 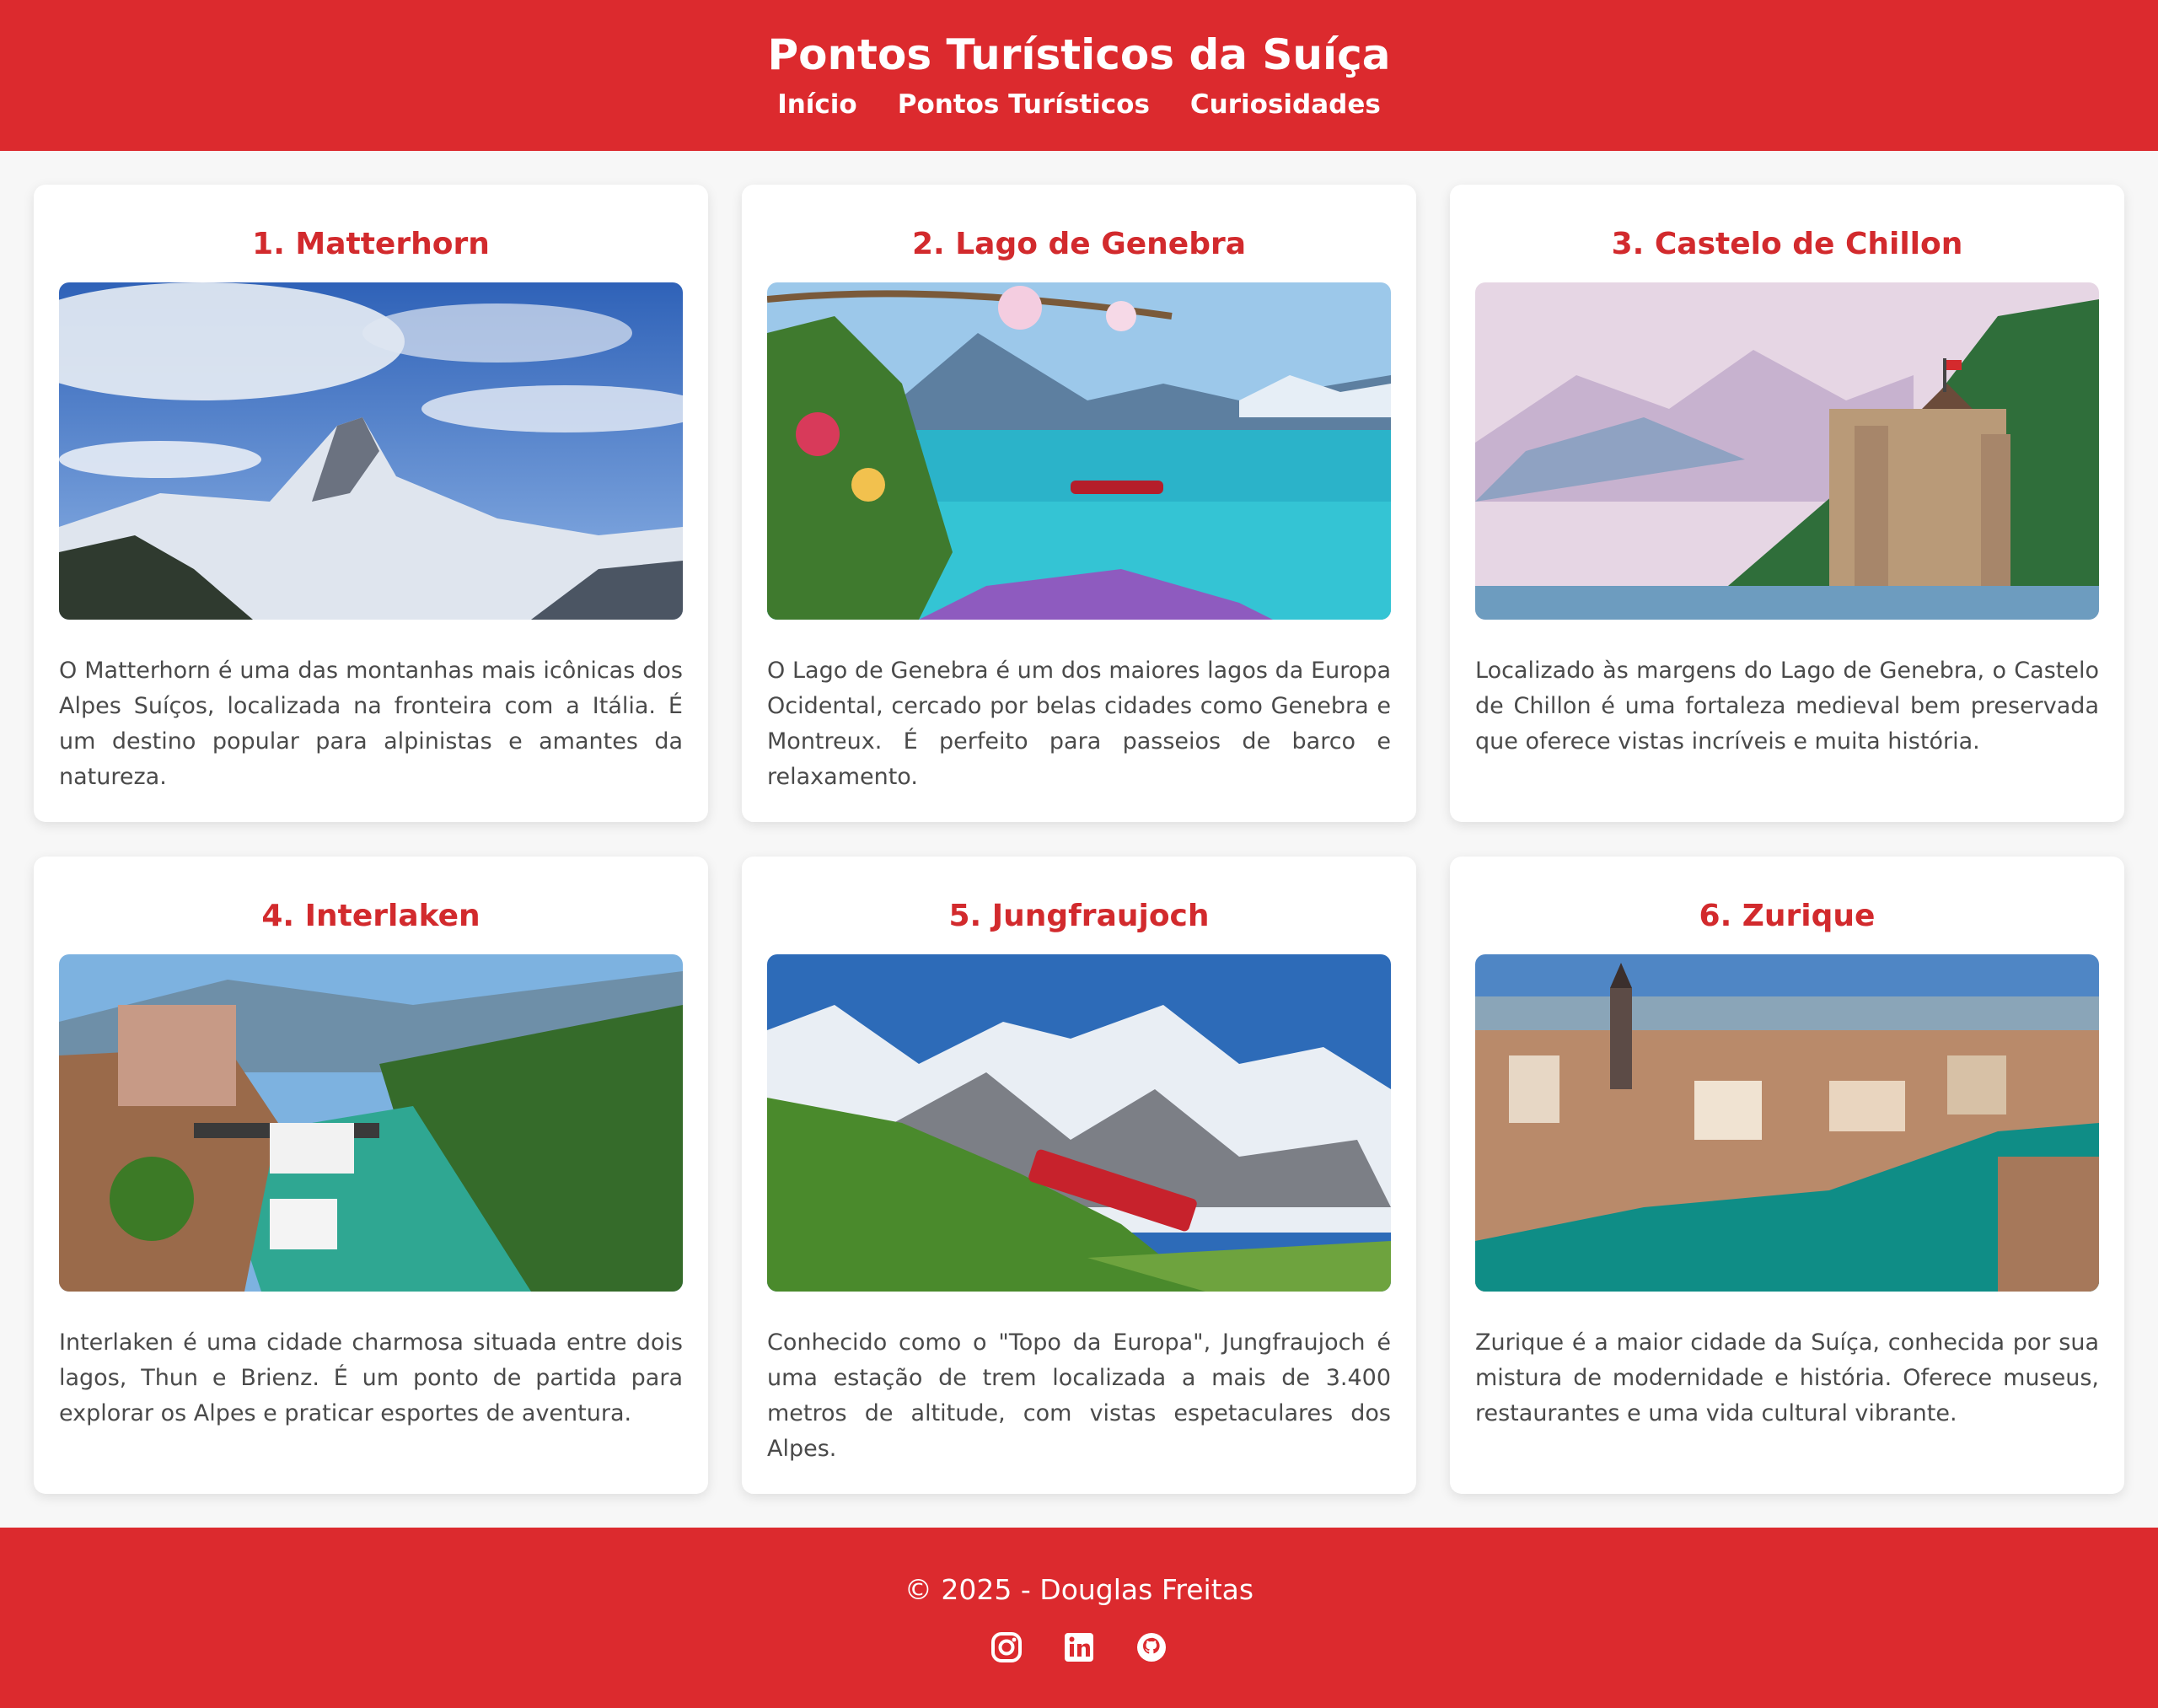 What do you see at coordinates (1079, 1590) in the screenshot?
I see `copyright-text: © 2025 - Douglas Freitas` at bounding box center [1079, 1590].